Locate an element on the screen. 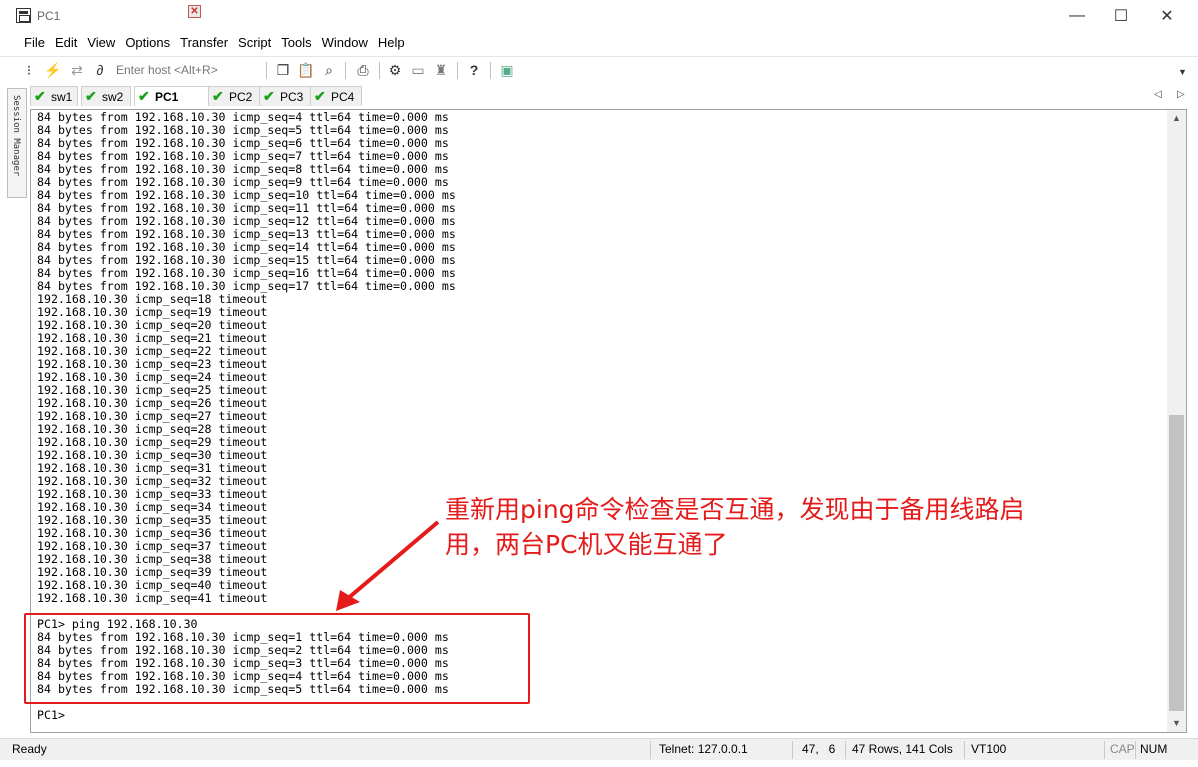  window-title: PC1 is located at coordinates (49, 16).